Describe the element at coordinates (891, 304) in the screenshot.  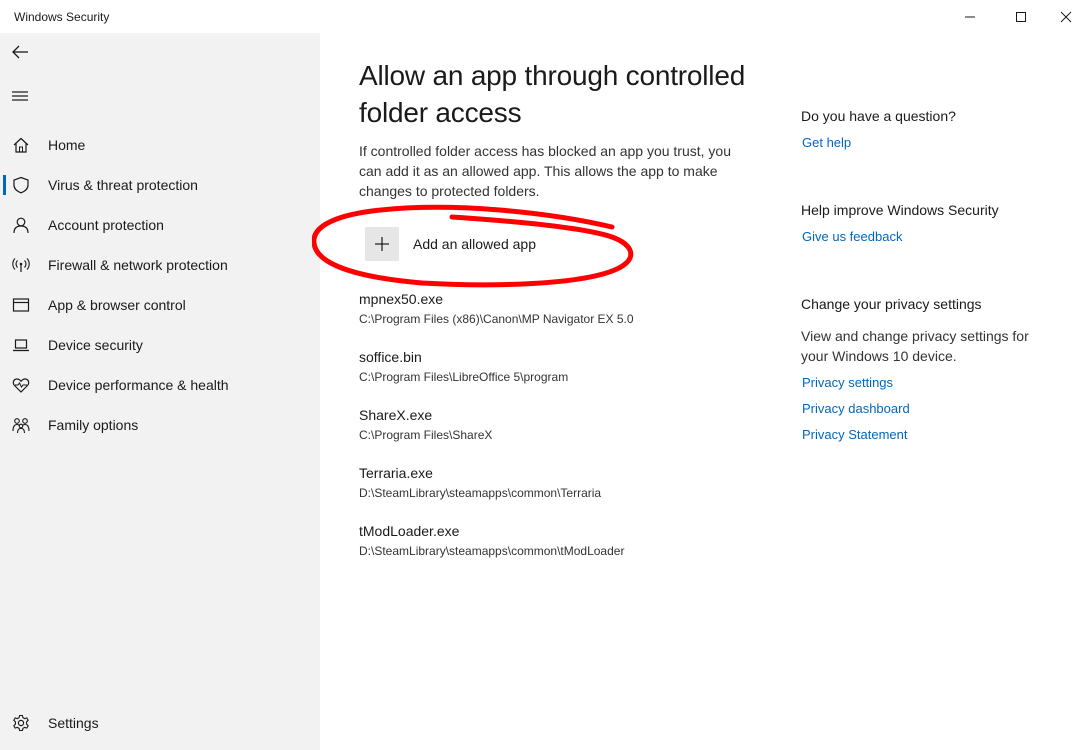
I see `privacy-title: Change your privacy settings` at that location.